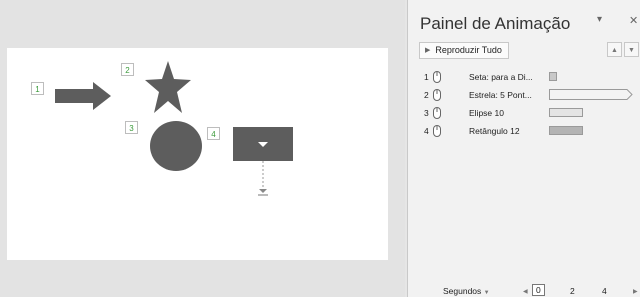 Image resolution: width=640 pixels, height=297 pixels. What do you see at coordinates (131, 127) in the screenshot?
I see `animation-tag-3: 3` at bounding box center [131, 127].